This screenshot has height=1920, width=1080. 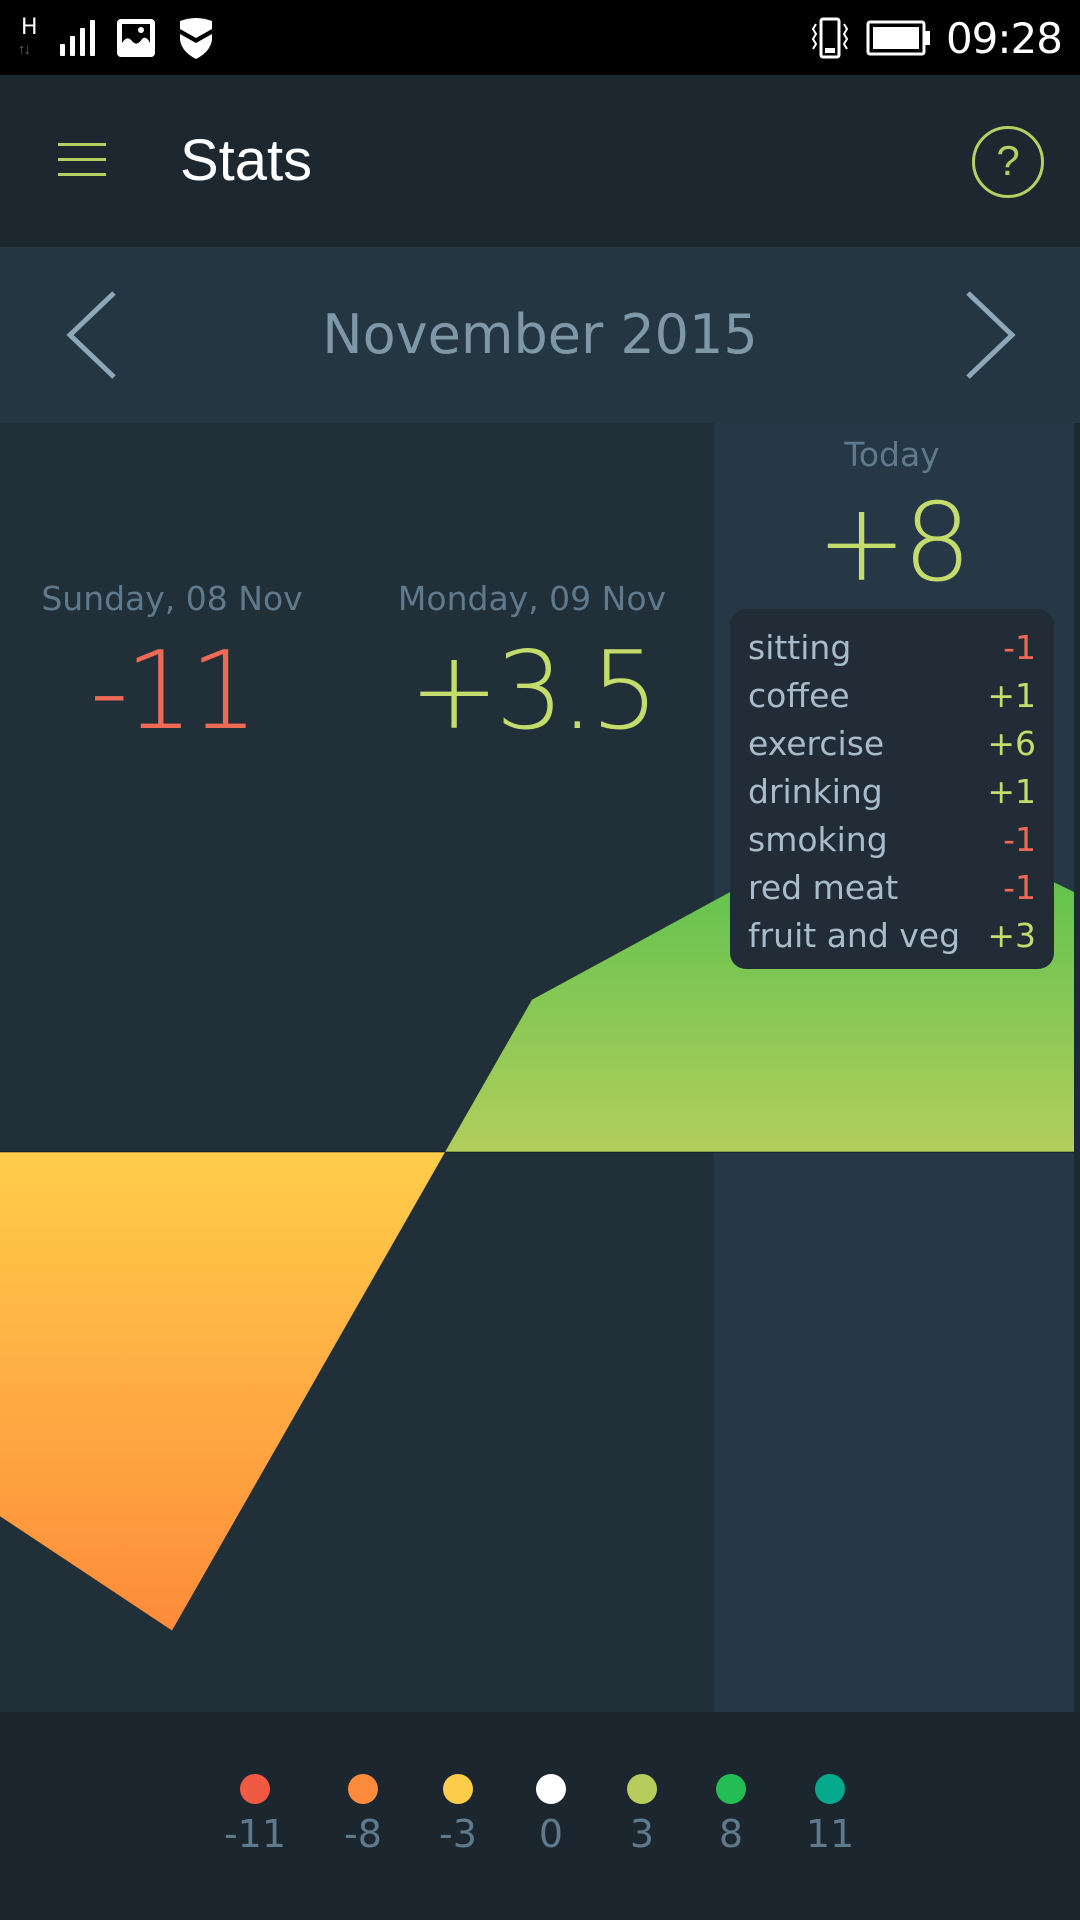 I want to click on breakdown-label: sitting, so click(x=800, y=647).